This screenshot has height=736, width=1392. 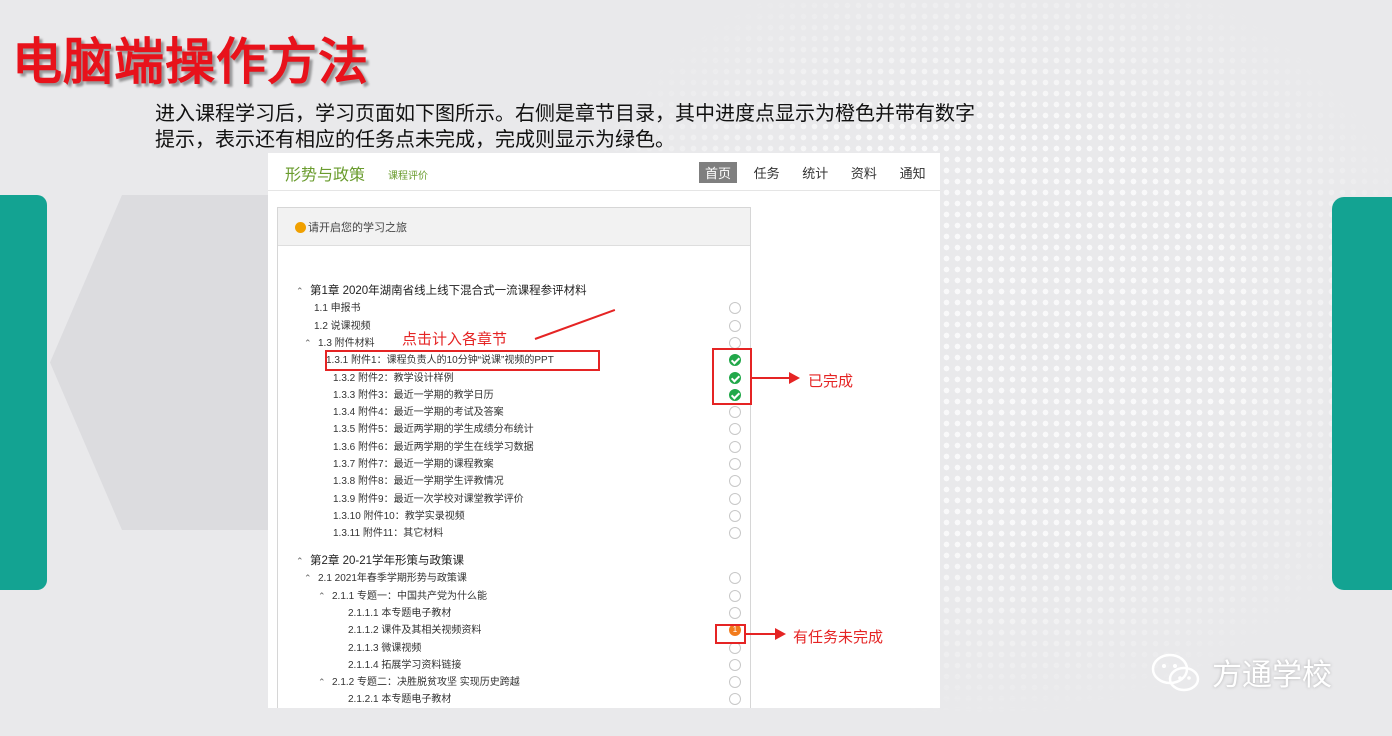 I want to click on annotation-unfinished: 有任务未完成, so click(x=838, y=637).